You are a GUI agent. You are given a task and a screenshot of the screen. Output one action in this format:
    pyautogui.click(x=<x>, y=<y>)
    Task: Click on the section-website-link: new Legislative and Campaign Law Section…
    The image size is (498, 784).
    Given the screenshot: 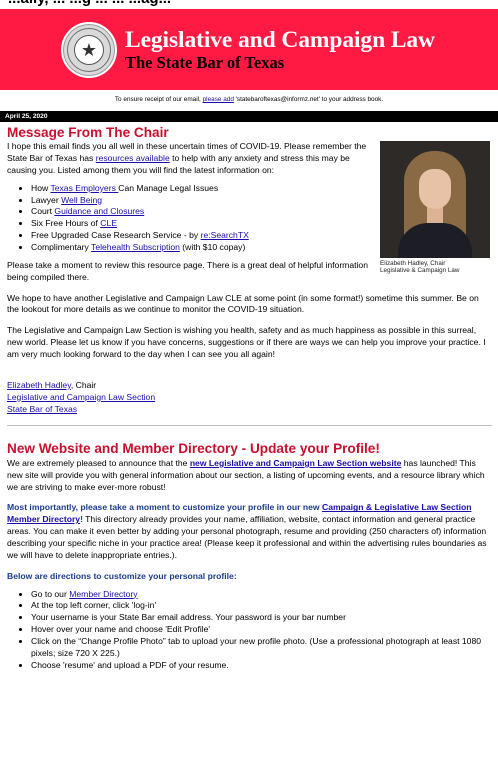 What is the action you would take?
    pyautogui.click(x=296, y=463)
    